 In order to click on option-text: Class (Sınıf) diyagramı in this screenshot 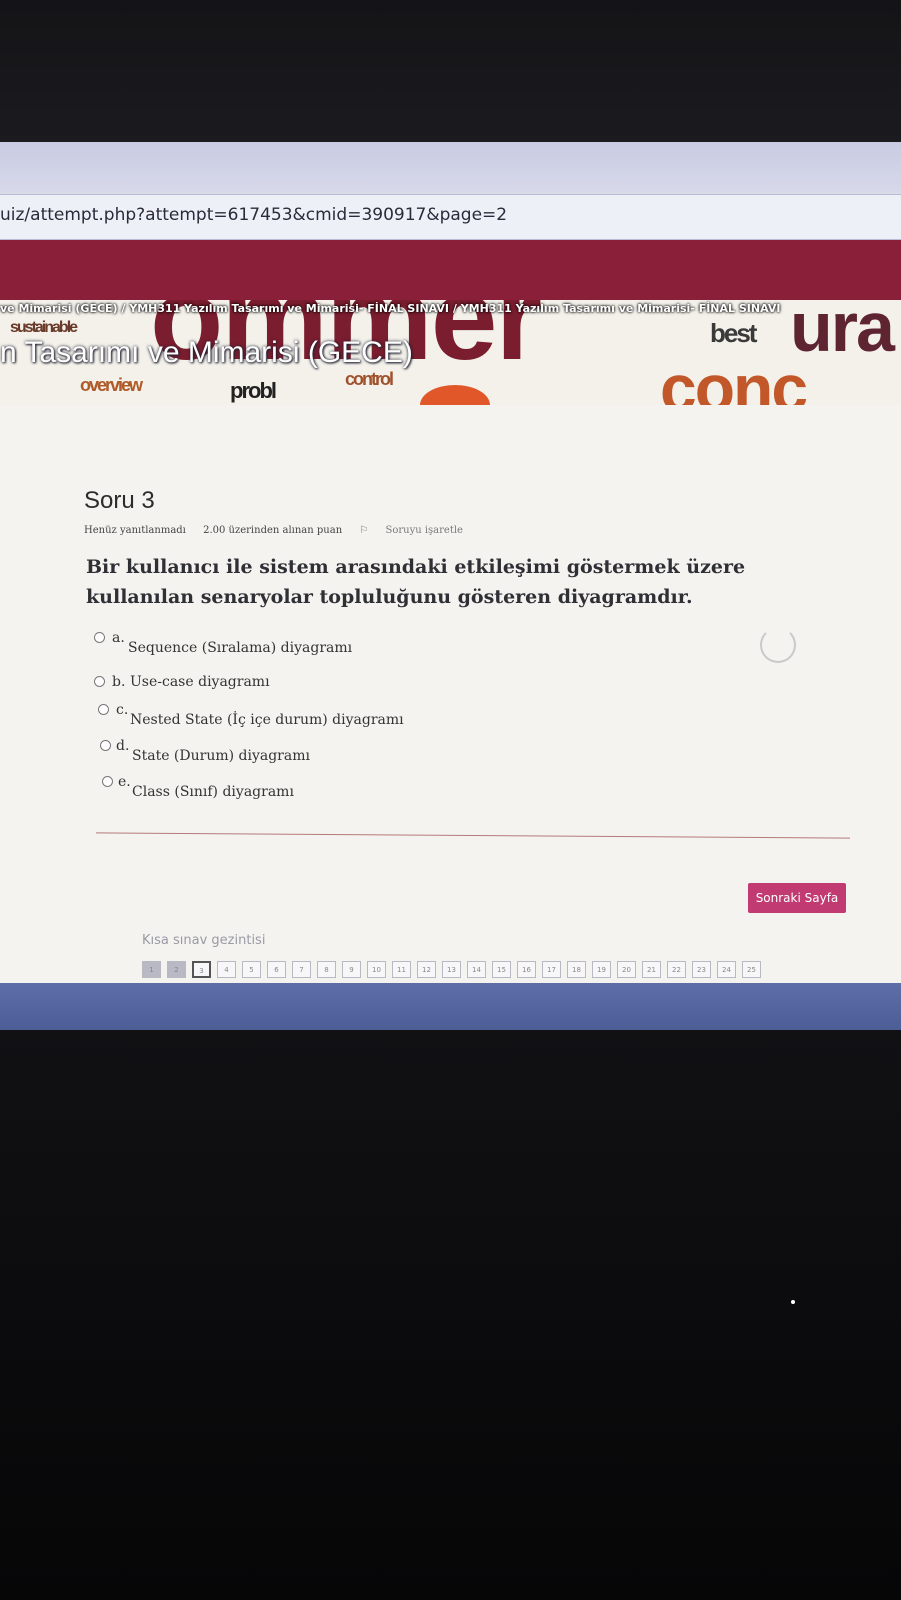, I will do `click(213, 792)`.